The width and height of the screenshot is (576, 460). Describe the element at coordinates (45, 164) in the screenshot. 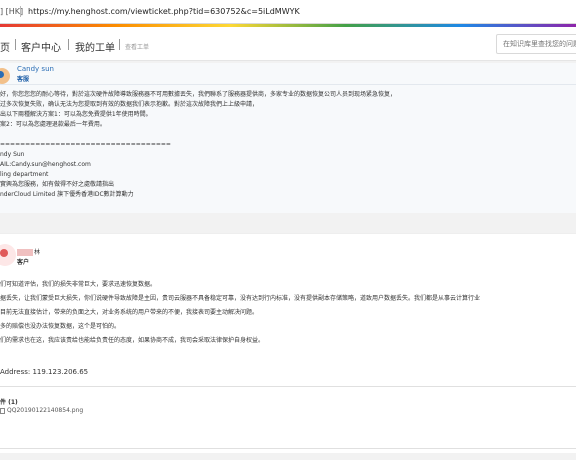

I see `message-line: AIL:Candy.sun@henghost.com` at that location.